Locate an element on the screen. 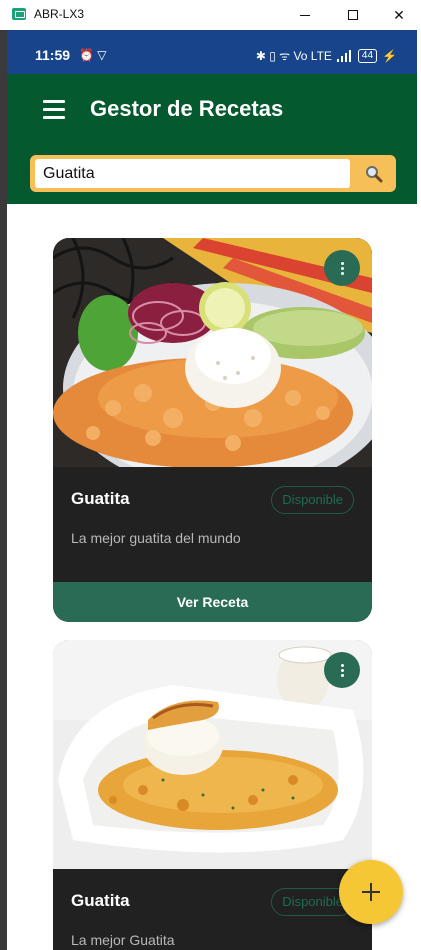 The height and width of the screenshot is (950, 421). window-title-bar: ABR-LX3 ✕ is located at coordinates (210, 15).